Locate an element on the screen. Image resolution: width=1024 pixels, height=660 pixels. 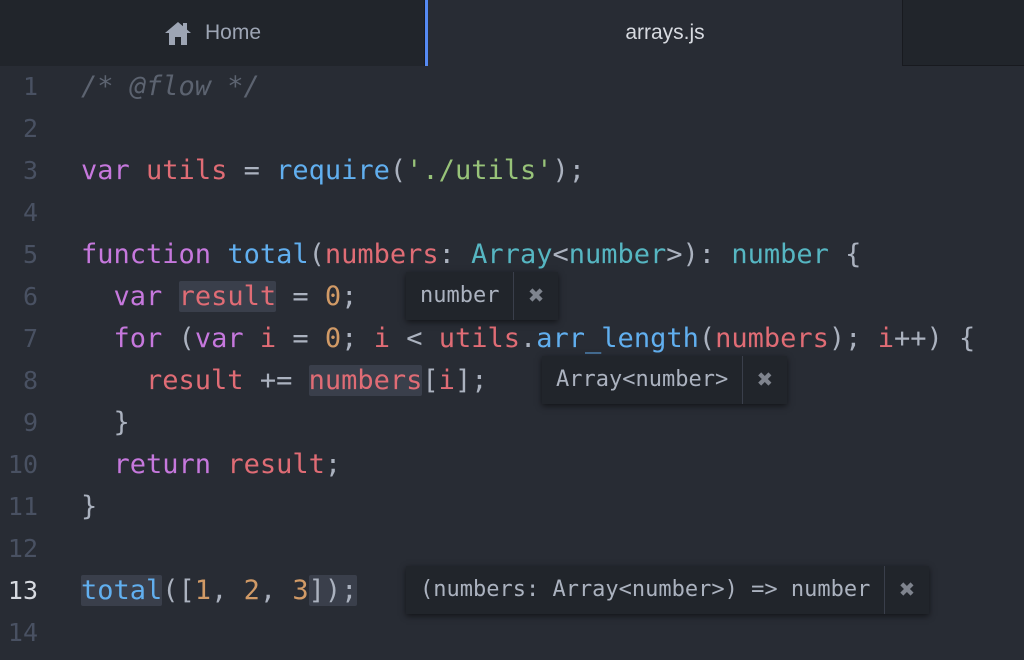
code-line: 4 is located at coordinates (512, 213).